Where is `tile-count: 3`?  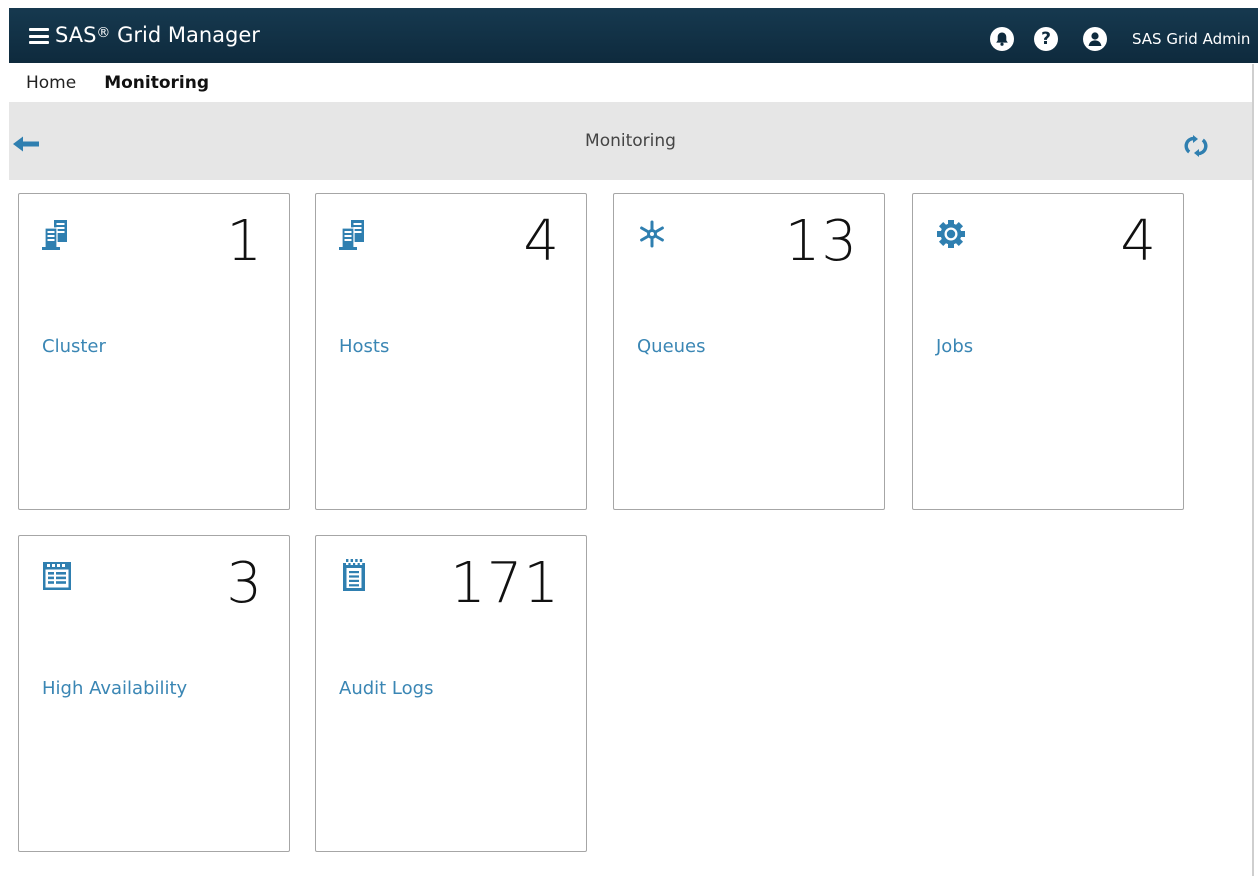
tile-count: 3 is located at coordinates (244, 583).